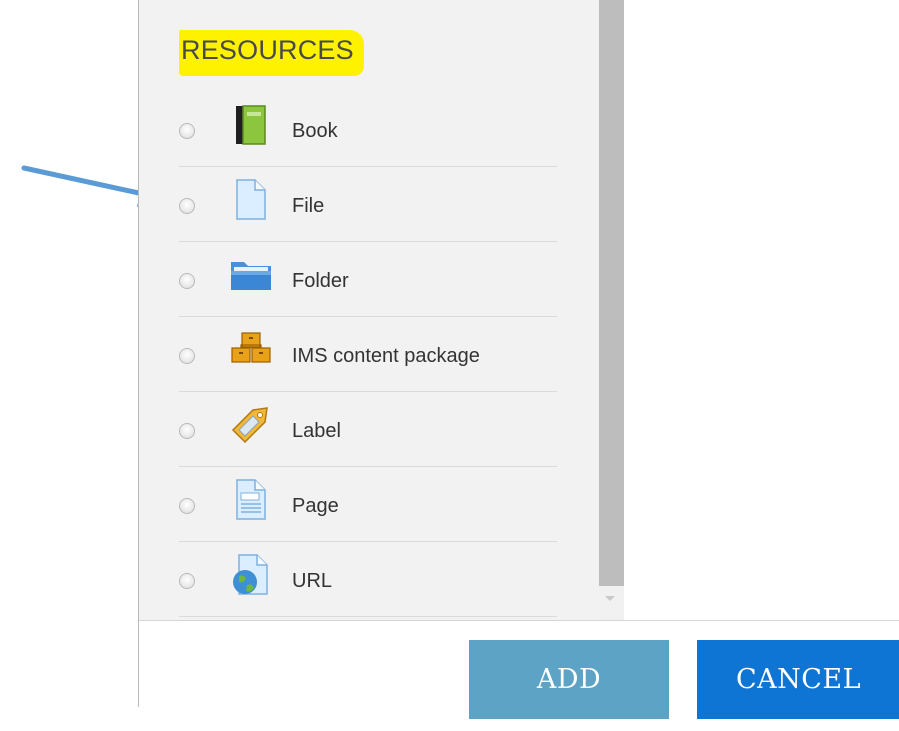 Image resolution: width=899 pixels, height=731 pixels. I want to click on section-title: RESOURCES, so click(271, 53).